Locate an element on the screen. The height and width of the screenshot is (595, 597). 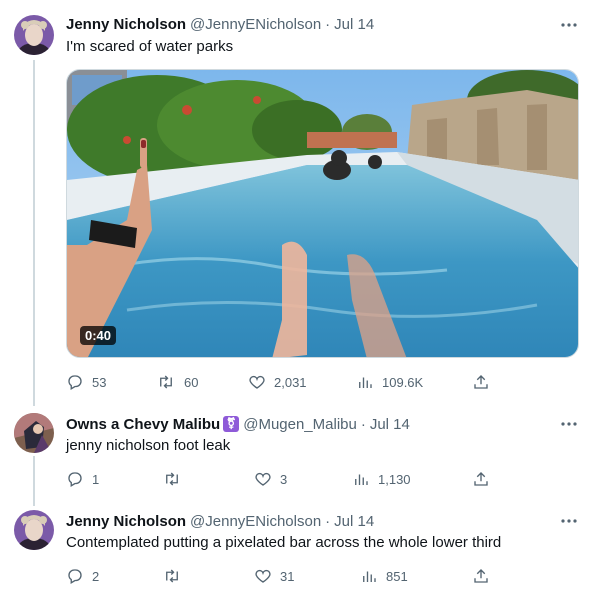
tweet-actions: 1 3 1,130 is located at coordinates (281, 479).